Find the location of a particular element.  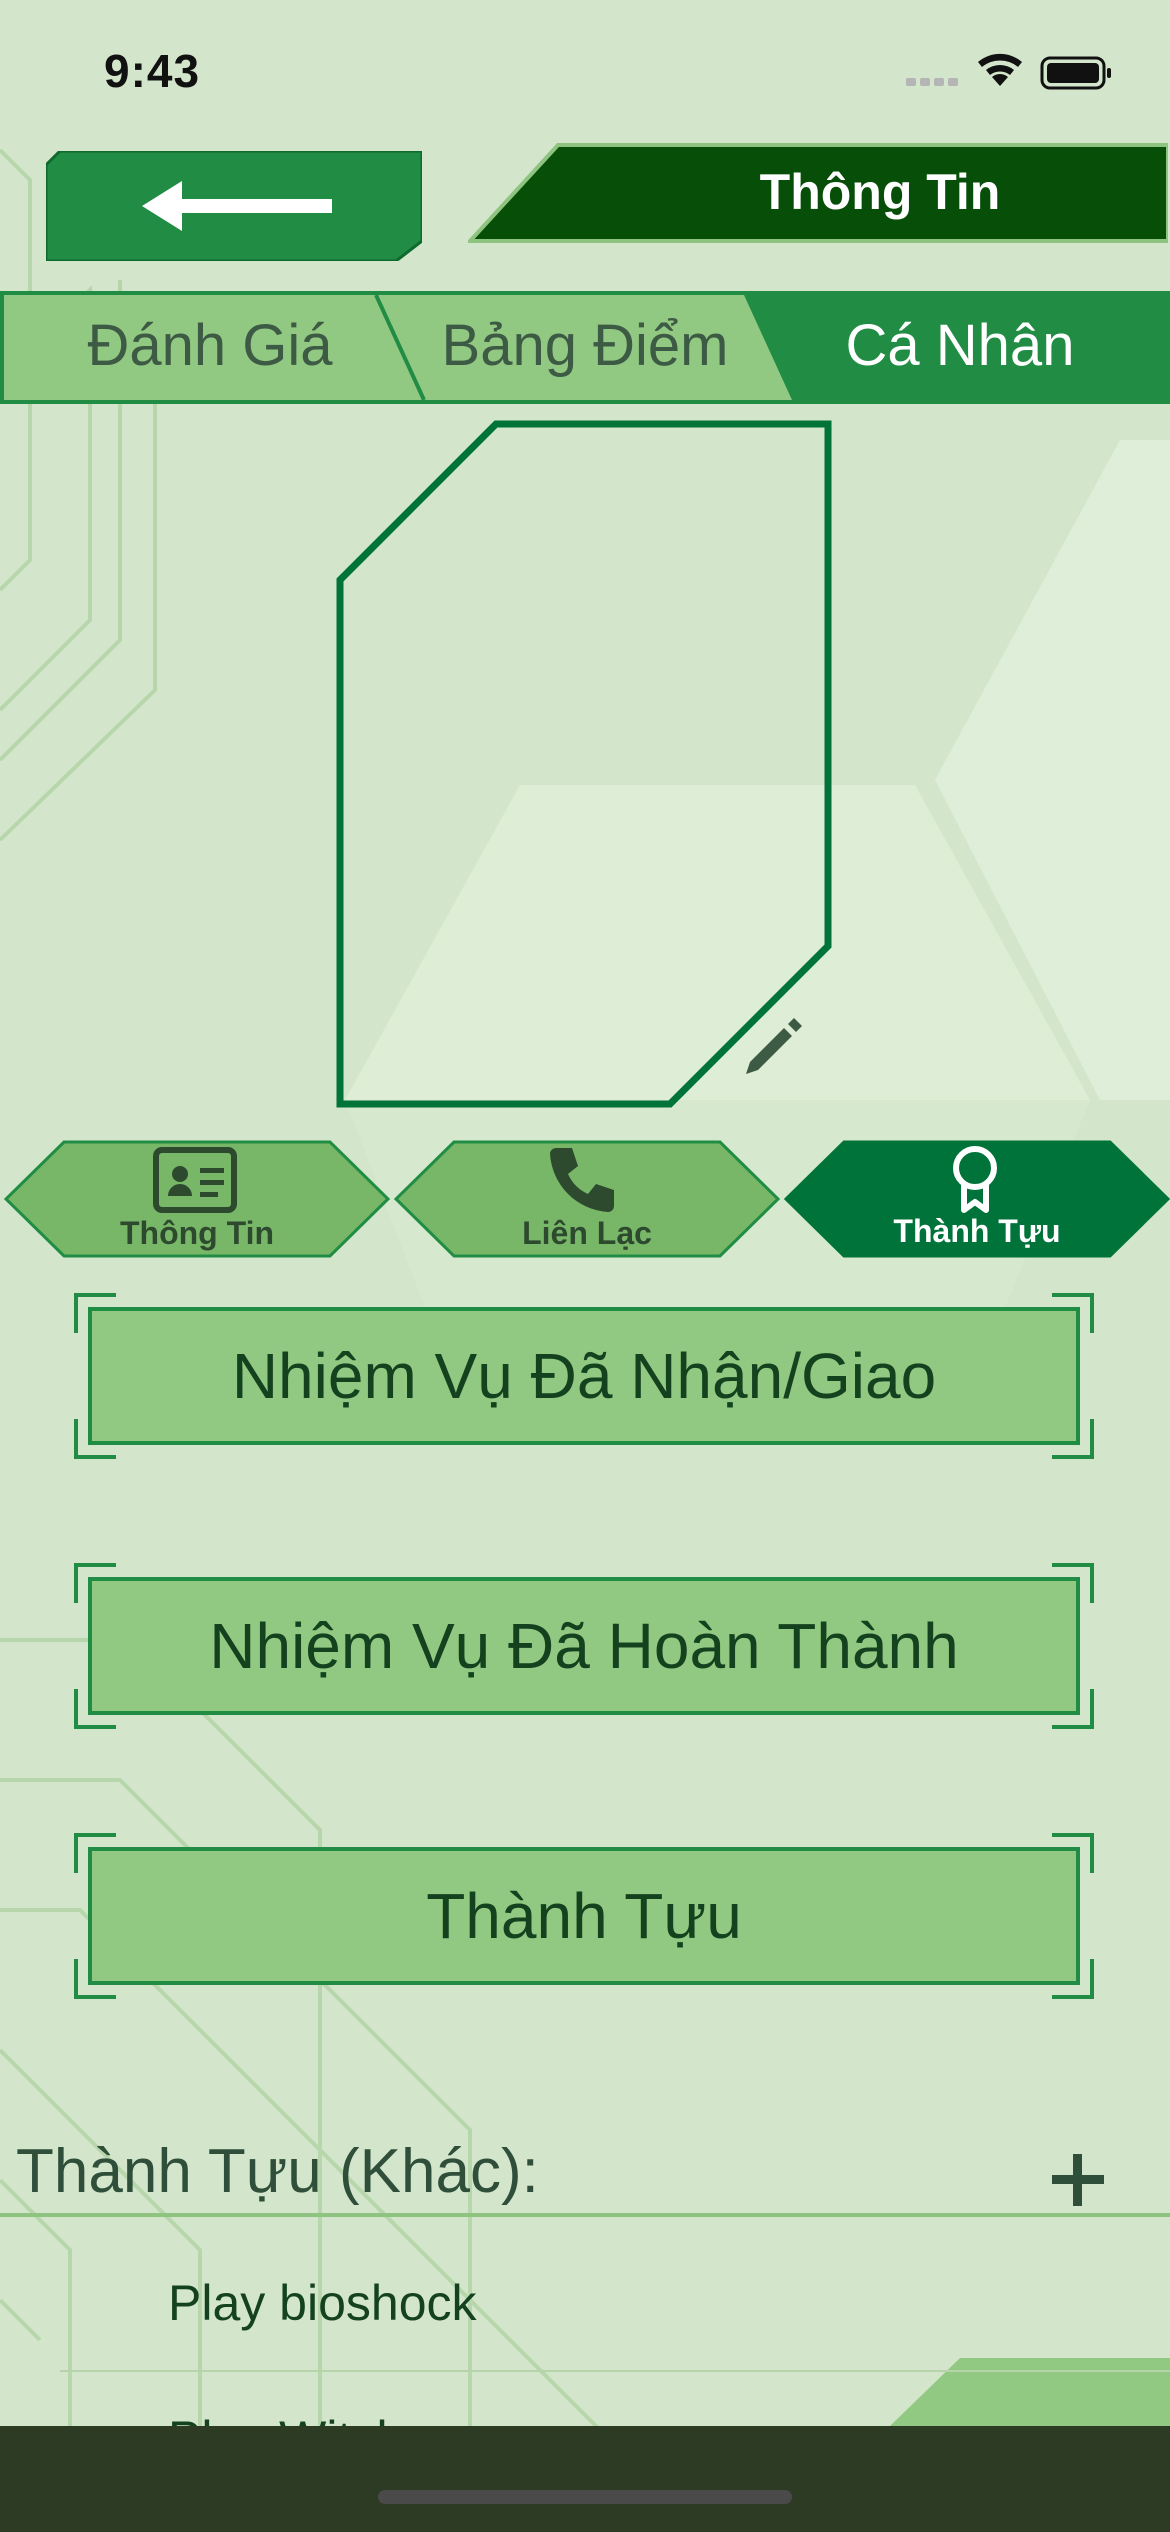

back-button is located at coordinates (234, 206).